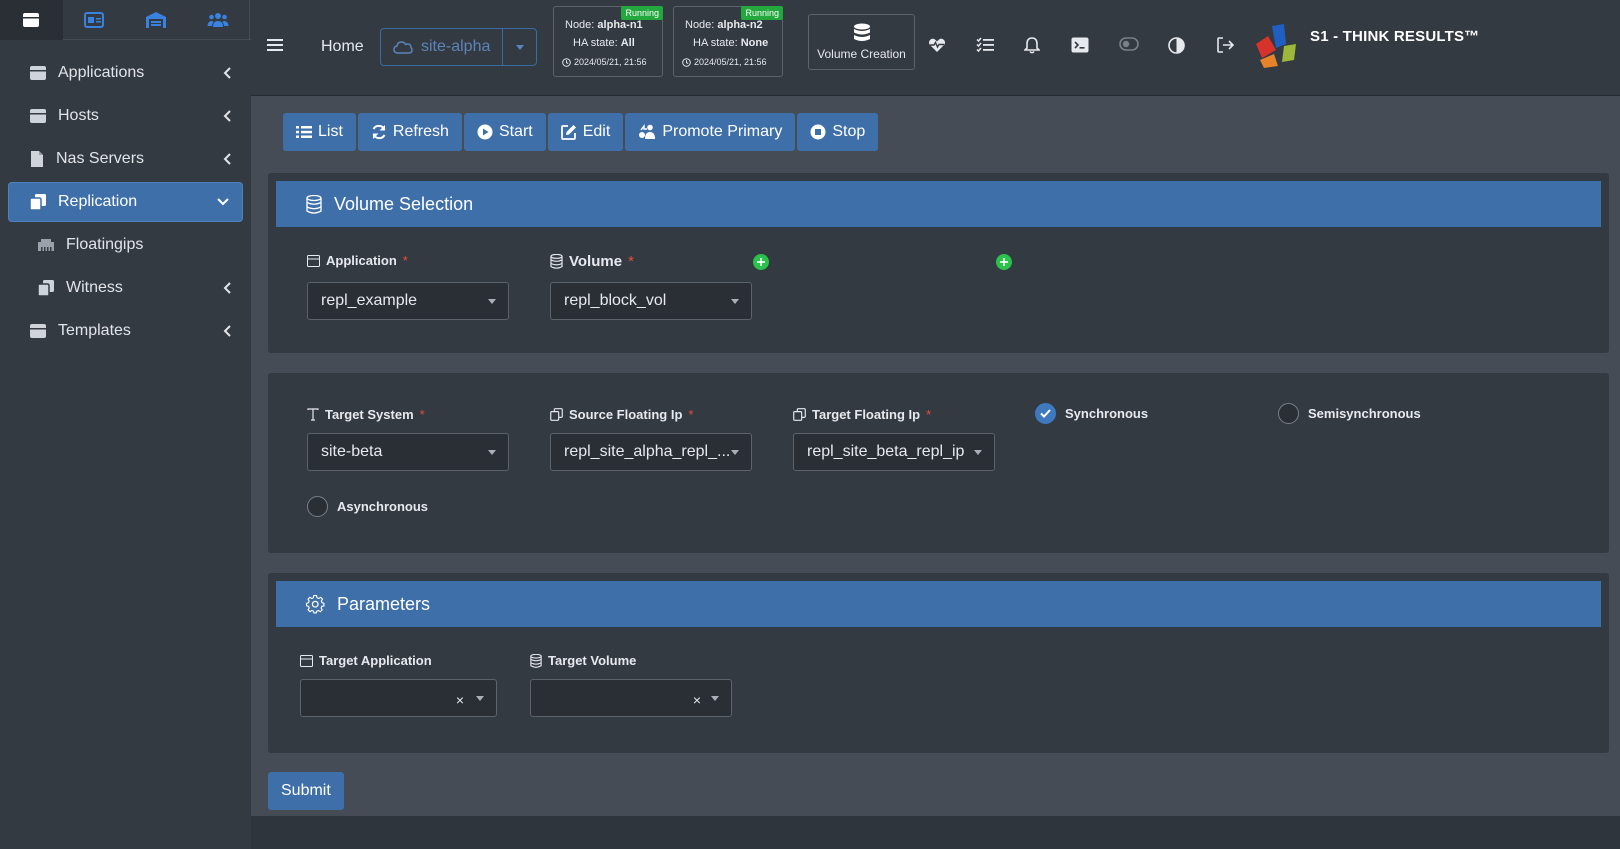  Describe the element at coordinates (403, 47) in the screenshot. I see `cloud-icon` at that location.